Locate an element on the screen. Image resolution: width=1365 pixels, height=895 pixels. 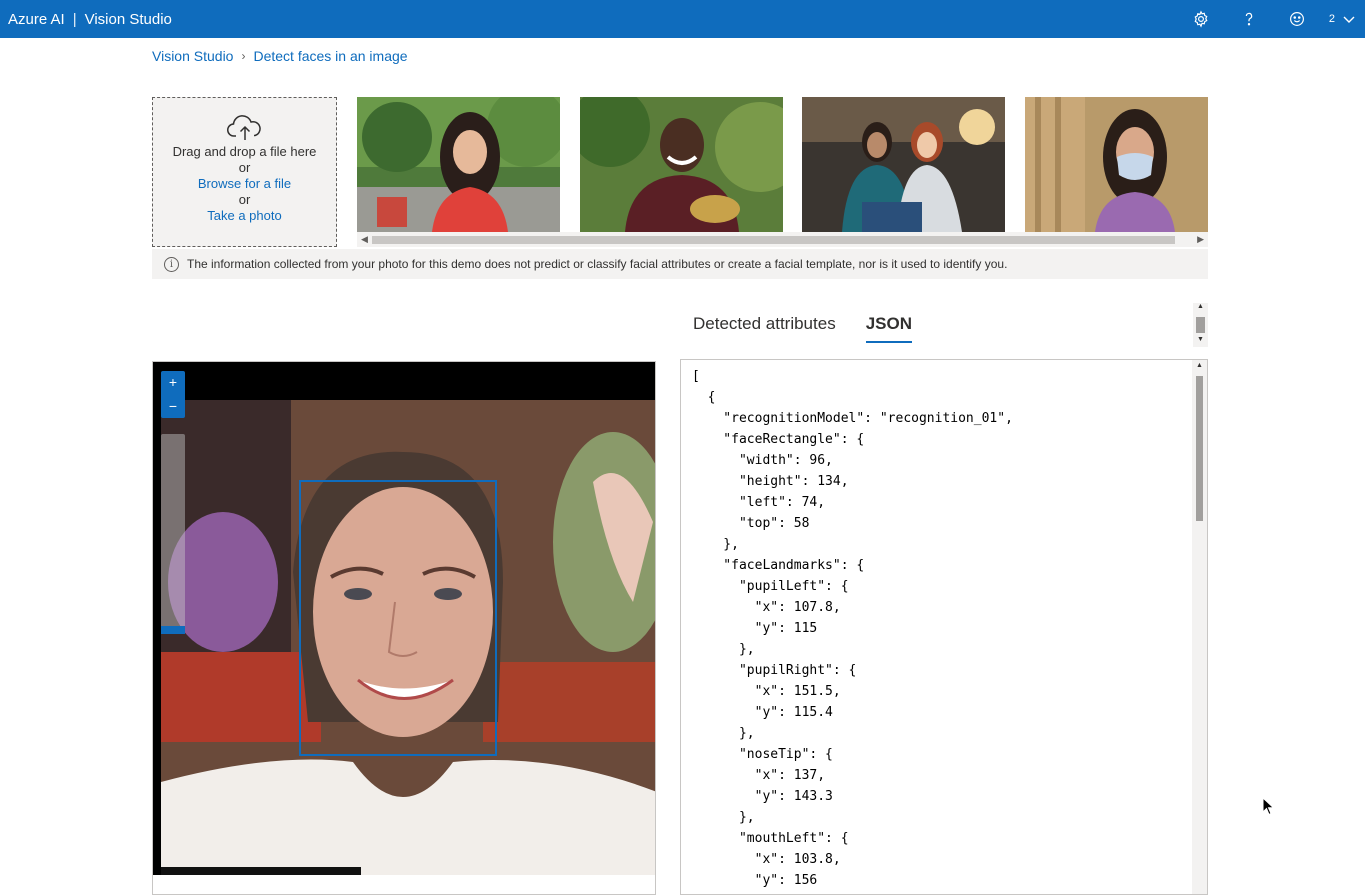
account-badge: 2 is located at coordinates (1331, 19).